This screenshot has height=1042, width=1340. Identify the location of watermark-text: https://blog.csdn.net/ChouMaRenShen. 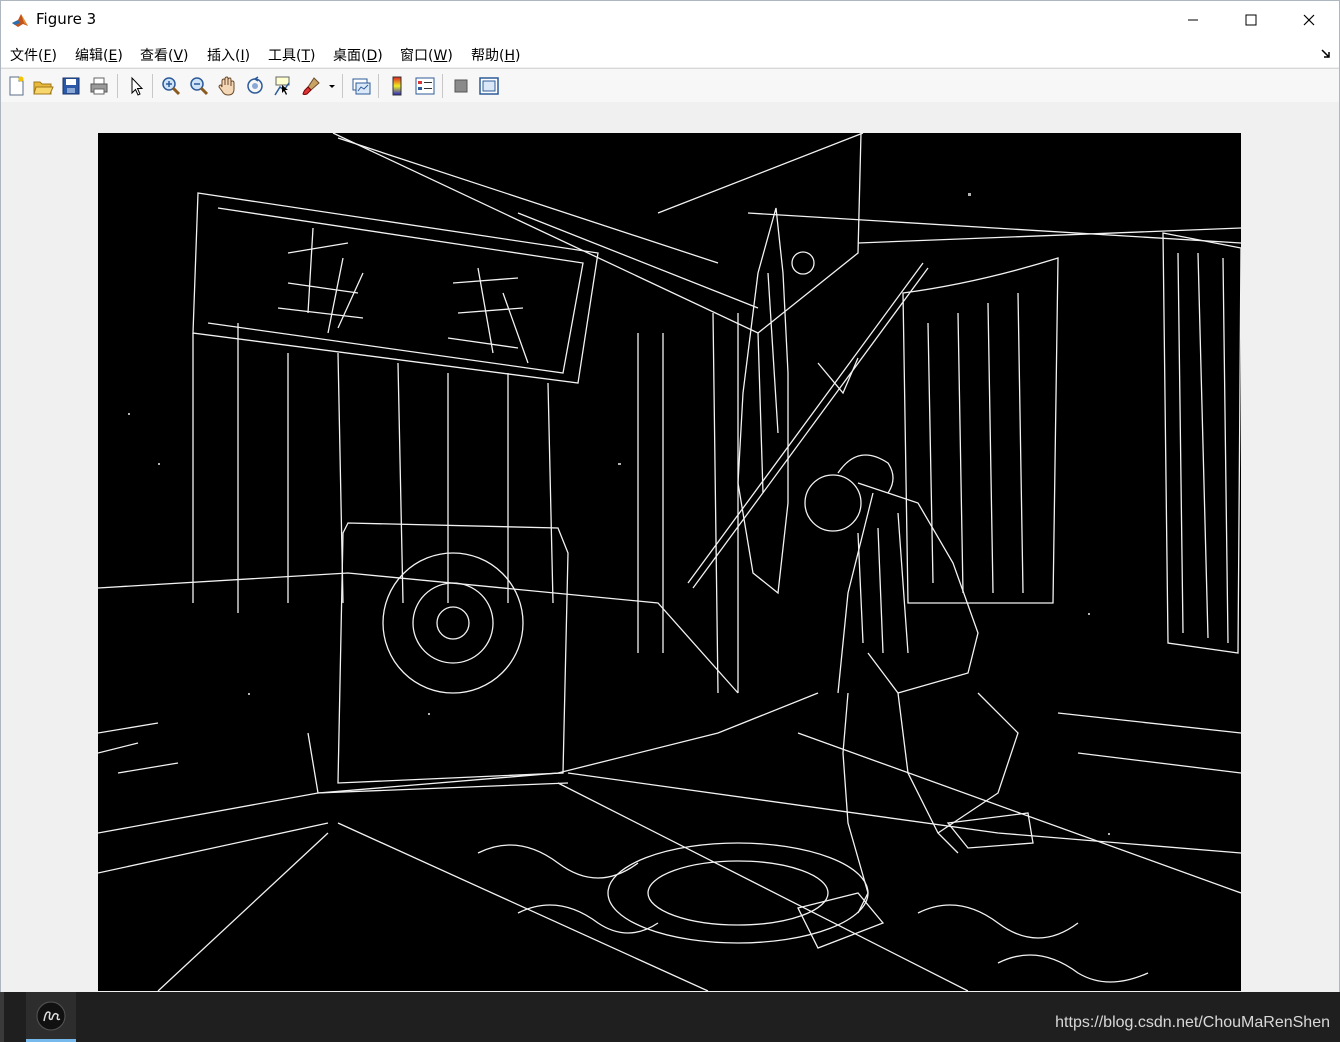
(1192, 1022).